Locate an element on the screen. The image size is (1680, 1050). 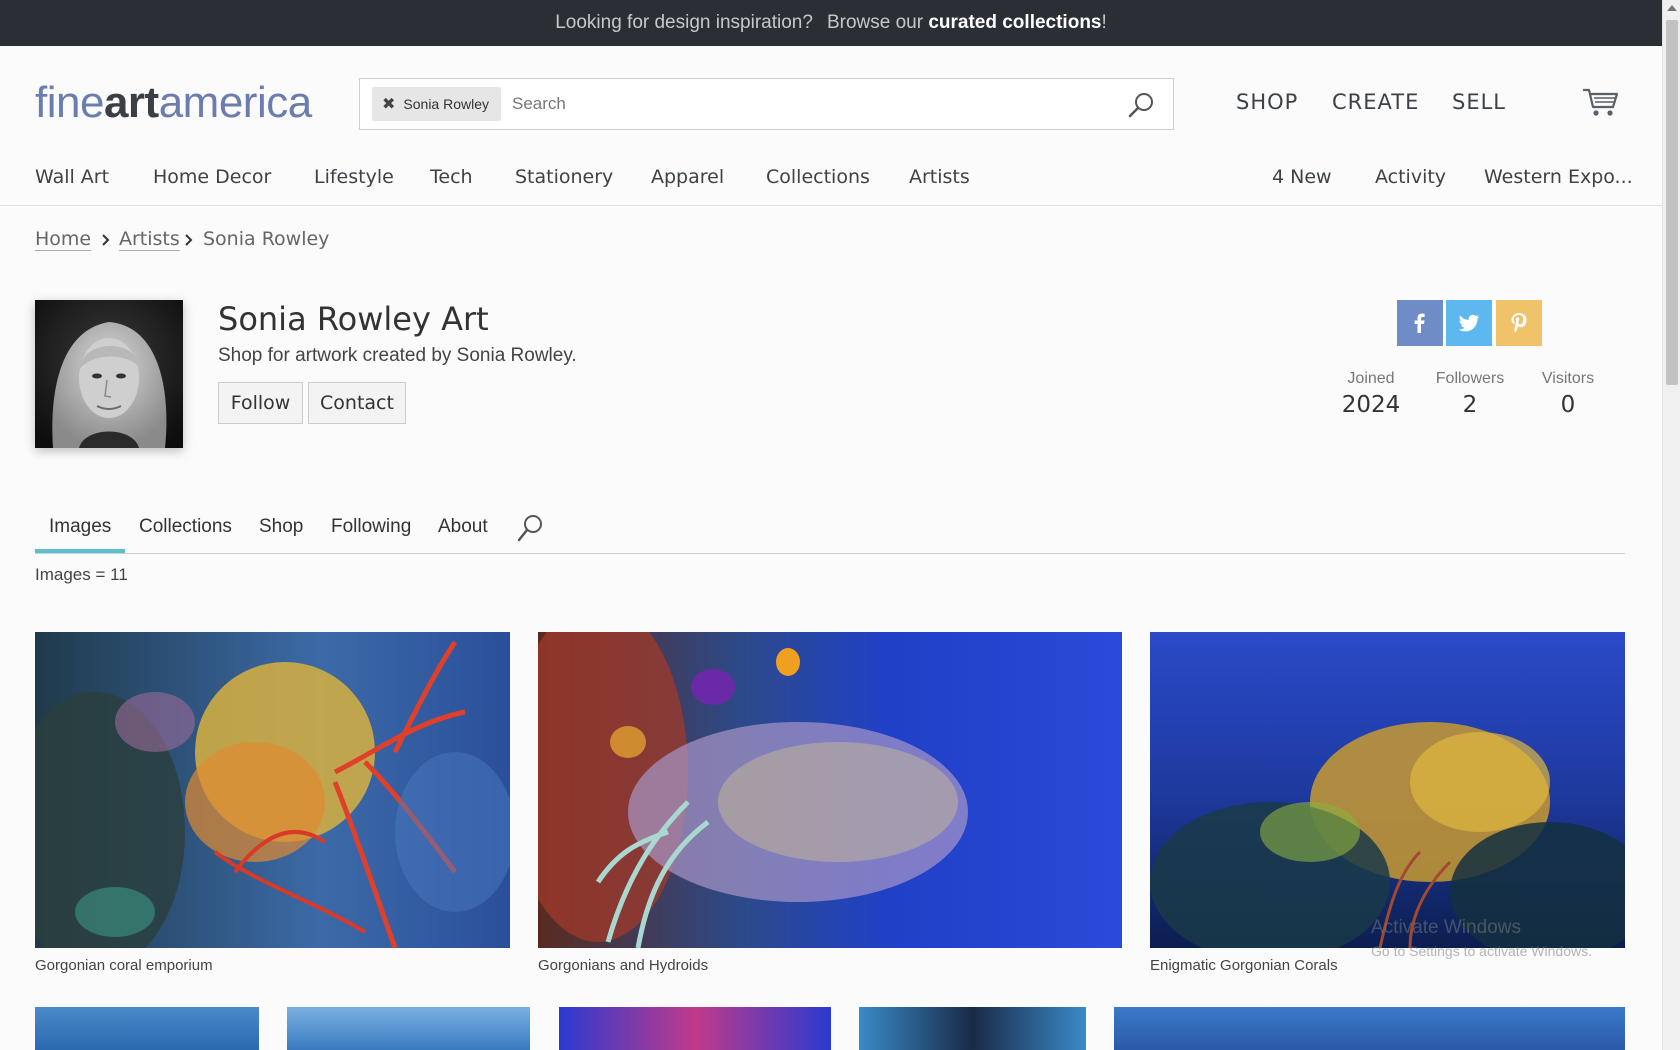
scroll-up-arrow-icon is located at coordinates (1672, 8).